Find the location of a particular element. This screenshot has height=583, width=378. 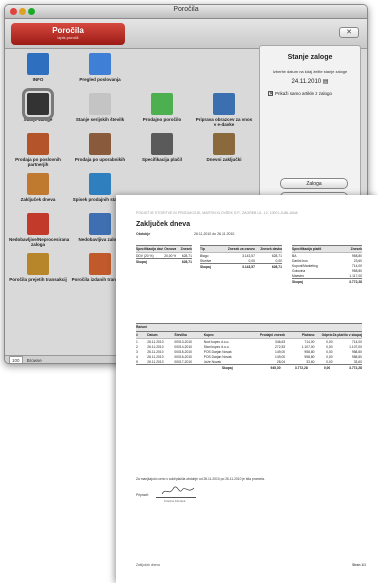

window-title: Poročila is located at coordinates (186, 9).